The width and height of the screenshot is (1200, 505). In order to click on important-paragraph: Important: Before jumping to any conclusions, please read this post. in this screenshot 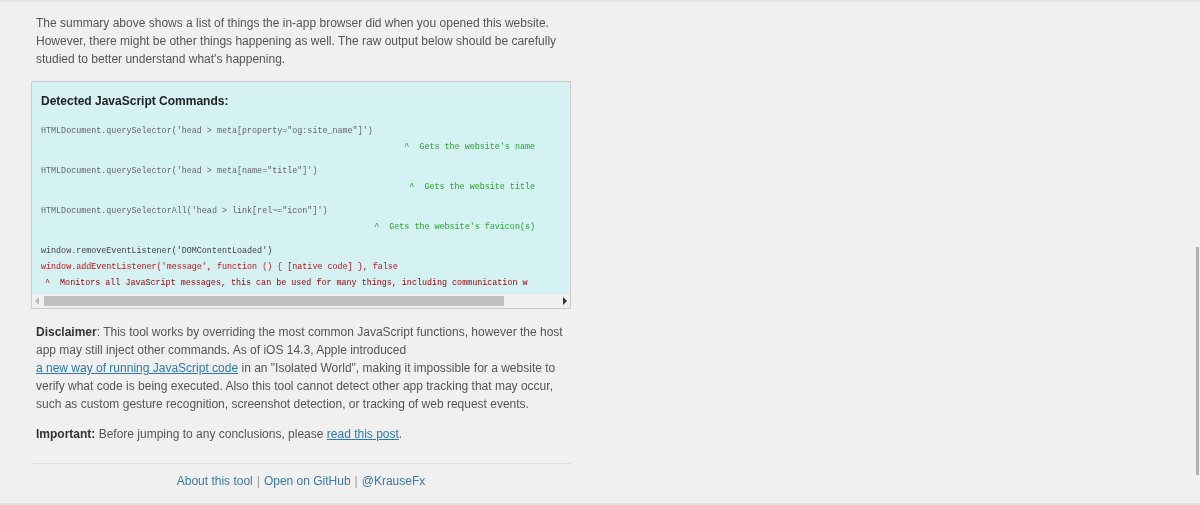, I will do `click(219, 434)`.